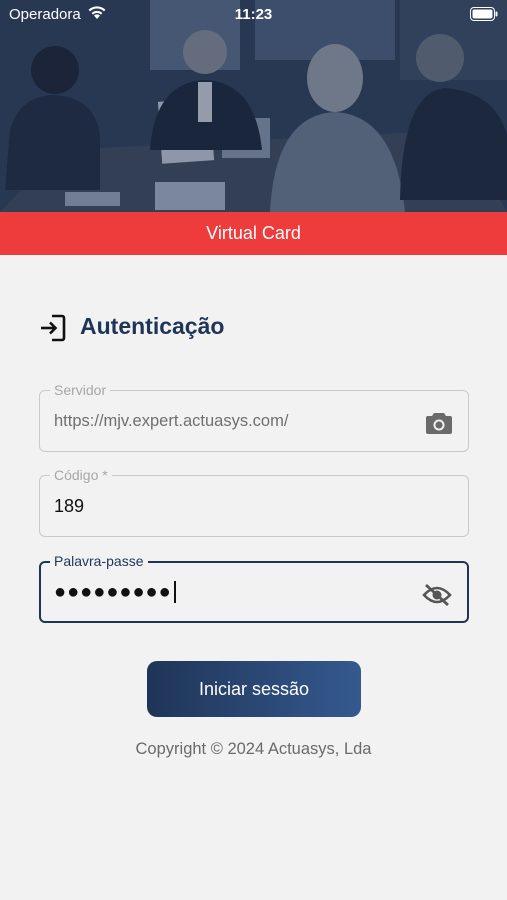 The image size is (507, 900). I want to click on app-title-banner: Virtual Card, so click(253, 233).